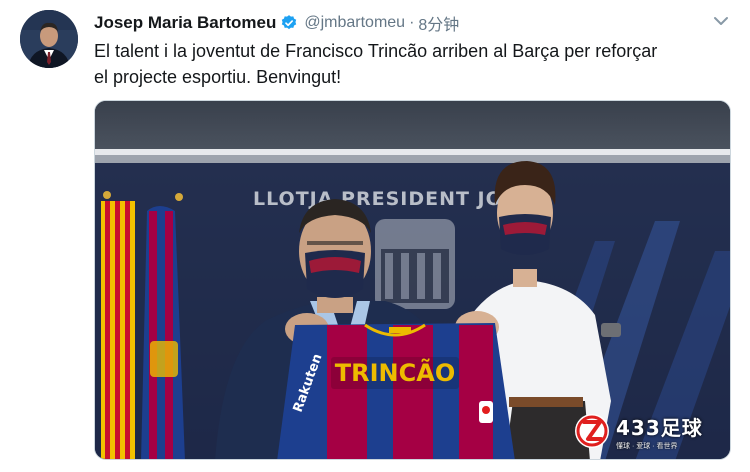 This screenshot has width=750, height=472. I want to click on chevron-down-icon, so click(721, 21).